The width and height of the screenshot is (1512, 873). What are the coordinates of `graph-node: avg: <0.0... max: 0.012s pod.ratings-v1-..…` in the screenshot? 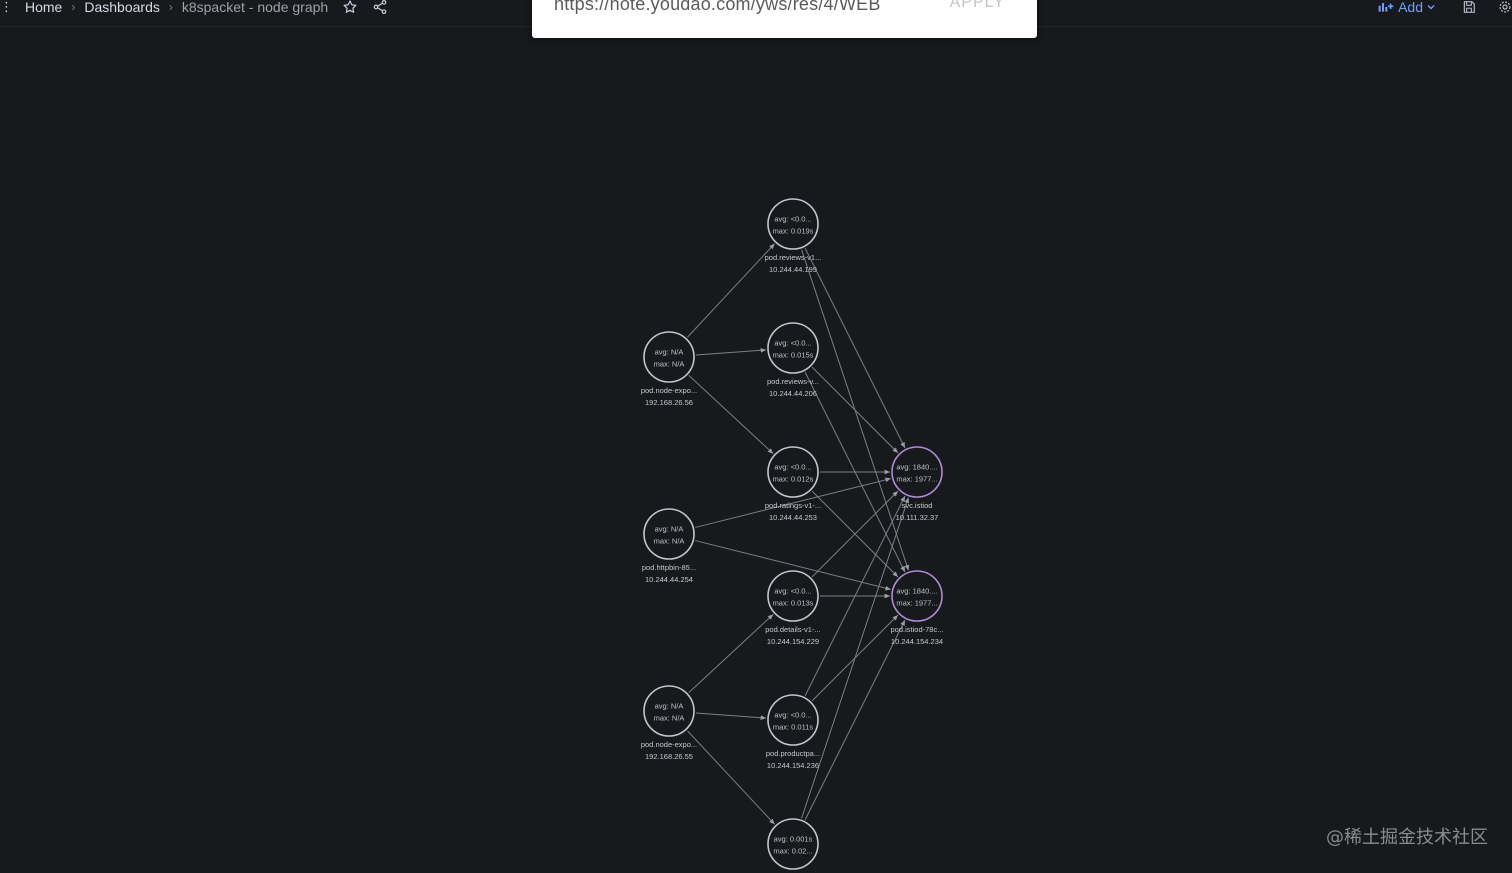 It's located at (793, 484).